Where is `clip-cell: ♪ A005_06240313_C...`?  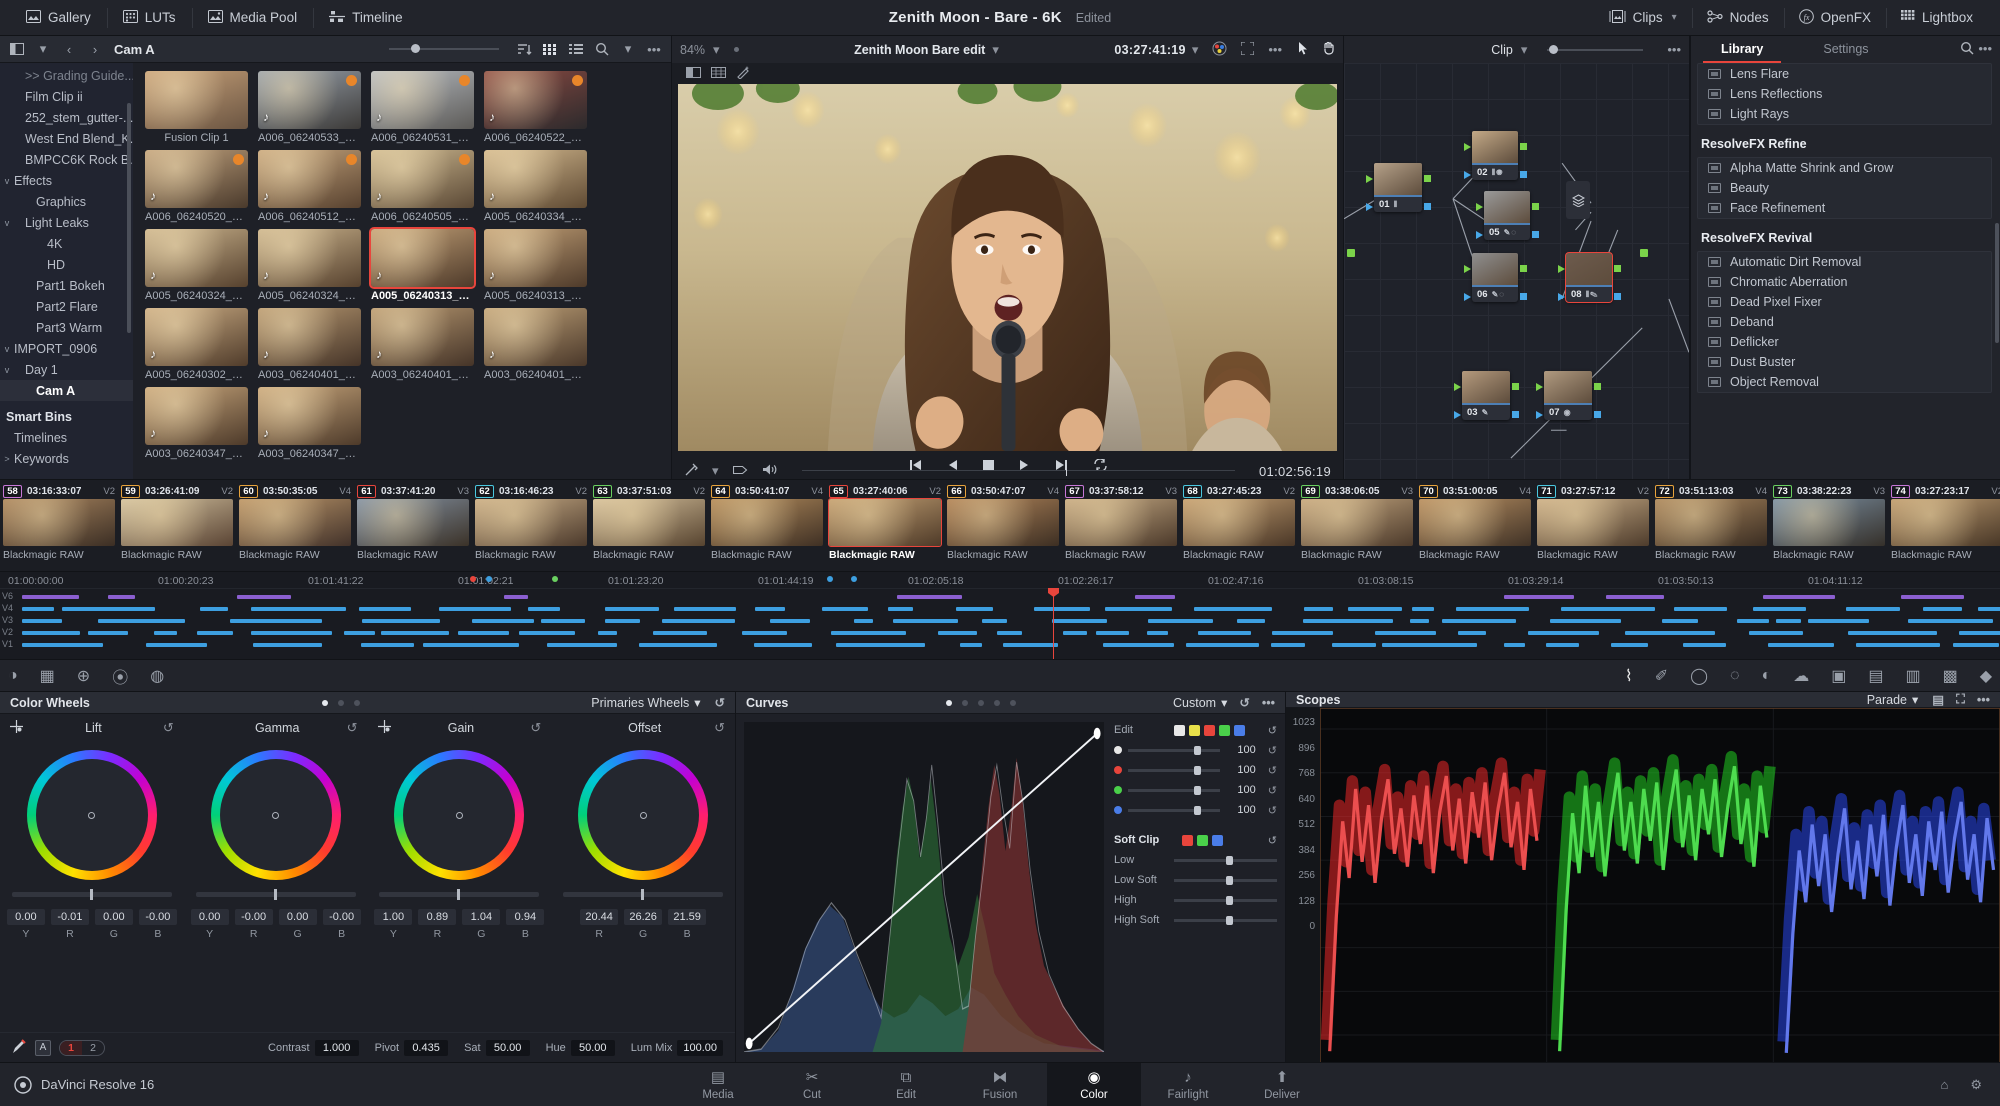
clip-cell: ♪ A005_06240313_C... is located at coordinates (535, 265).